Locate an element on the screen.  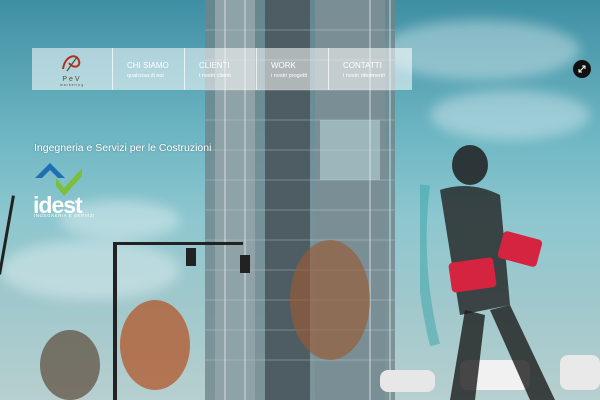
idest-brand-subtitle: INGEGNERIA E SERVIZI is located at coordinates (64, 215).